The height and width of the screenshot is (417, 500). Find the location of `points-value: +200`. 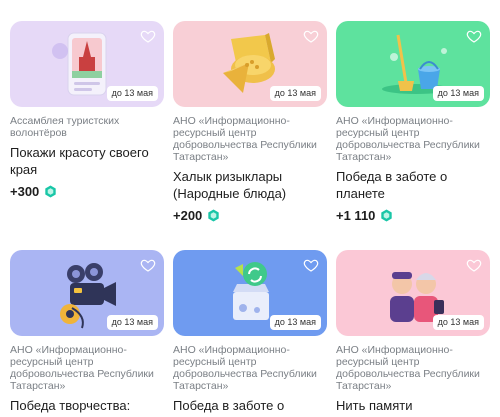

points-value: +200 is located at coordinates (188, 215).